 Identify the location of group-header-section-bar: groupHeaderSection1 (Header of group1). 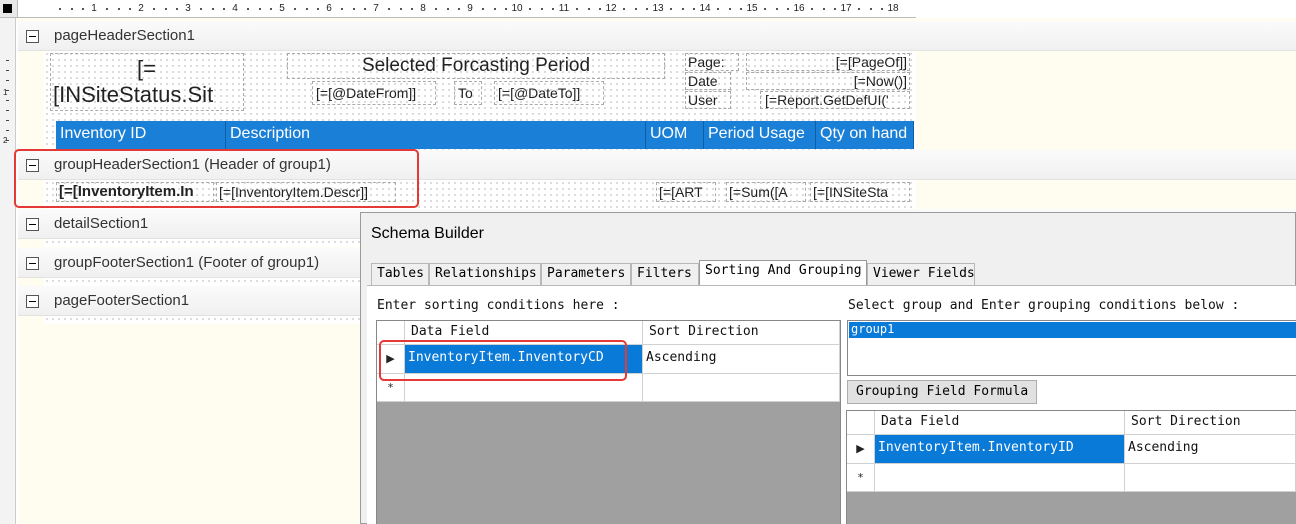
(657, 165).